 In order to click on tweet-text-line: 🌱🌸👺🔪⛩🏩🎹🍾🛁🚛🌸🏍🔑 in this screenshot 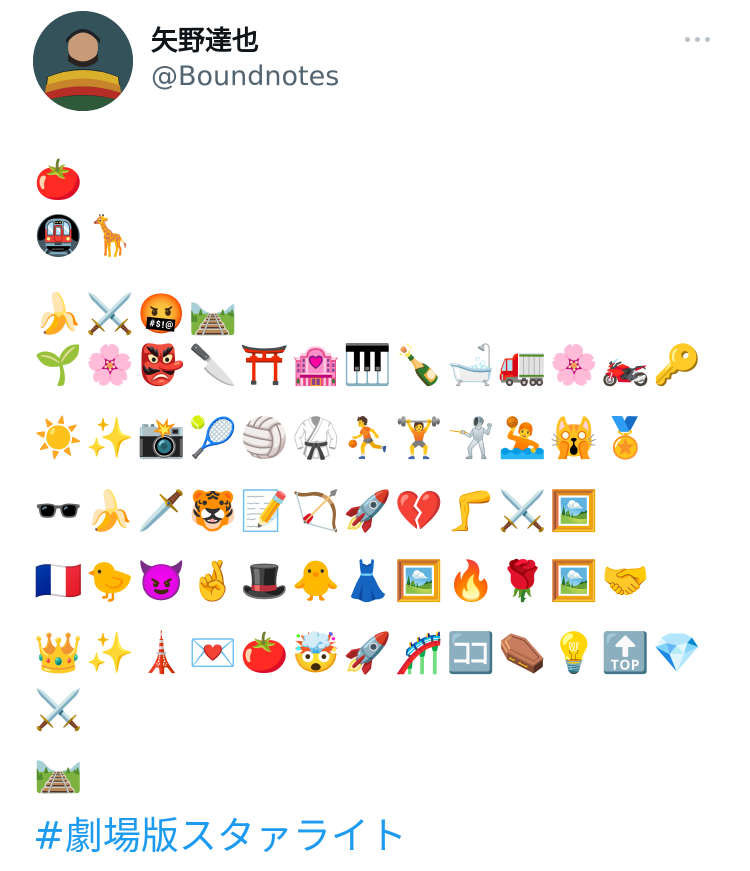, I will do `click(369, 365)`.